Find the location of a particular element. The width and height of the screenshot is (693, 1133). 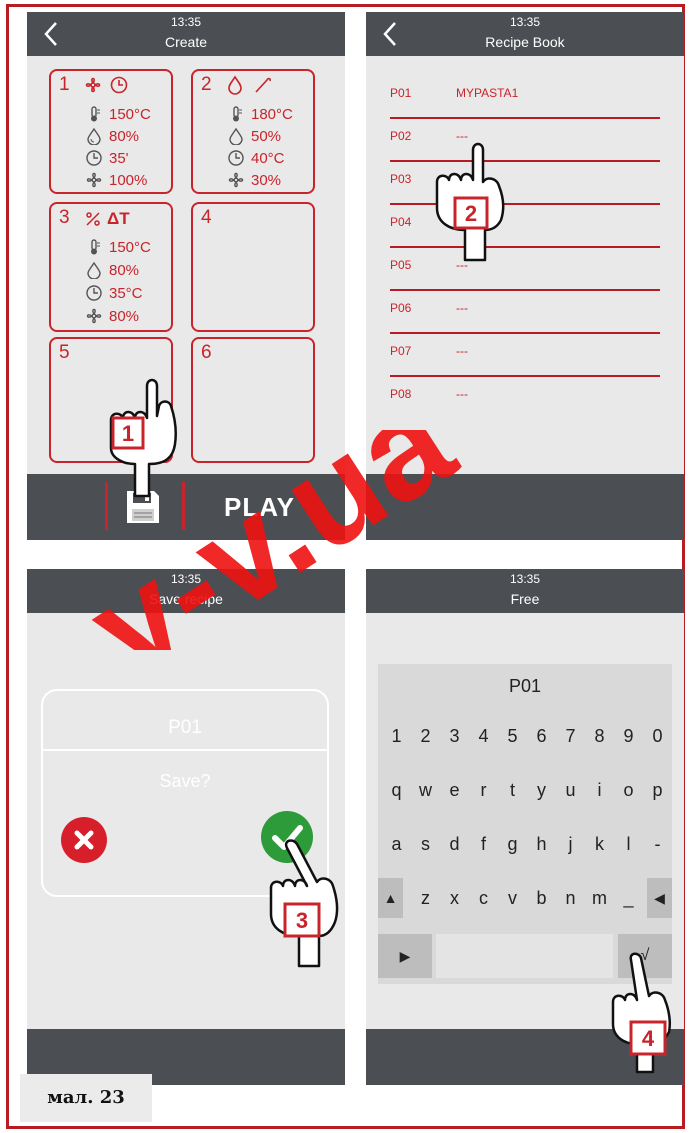

key: b is located at coordinates (541, 898).